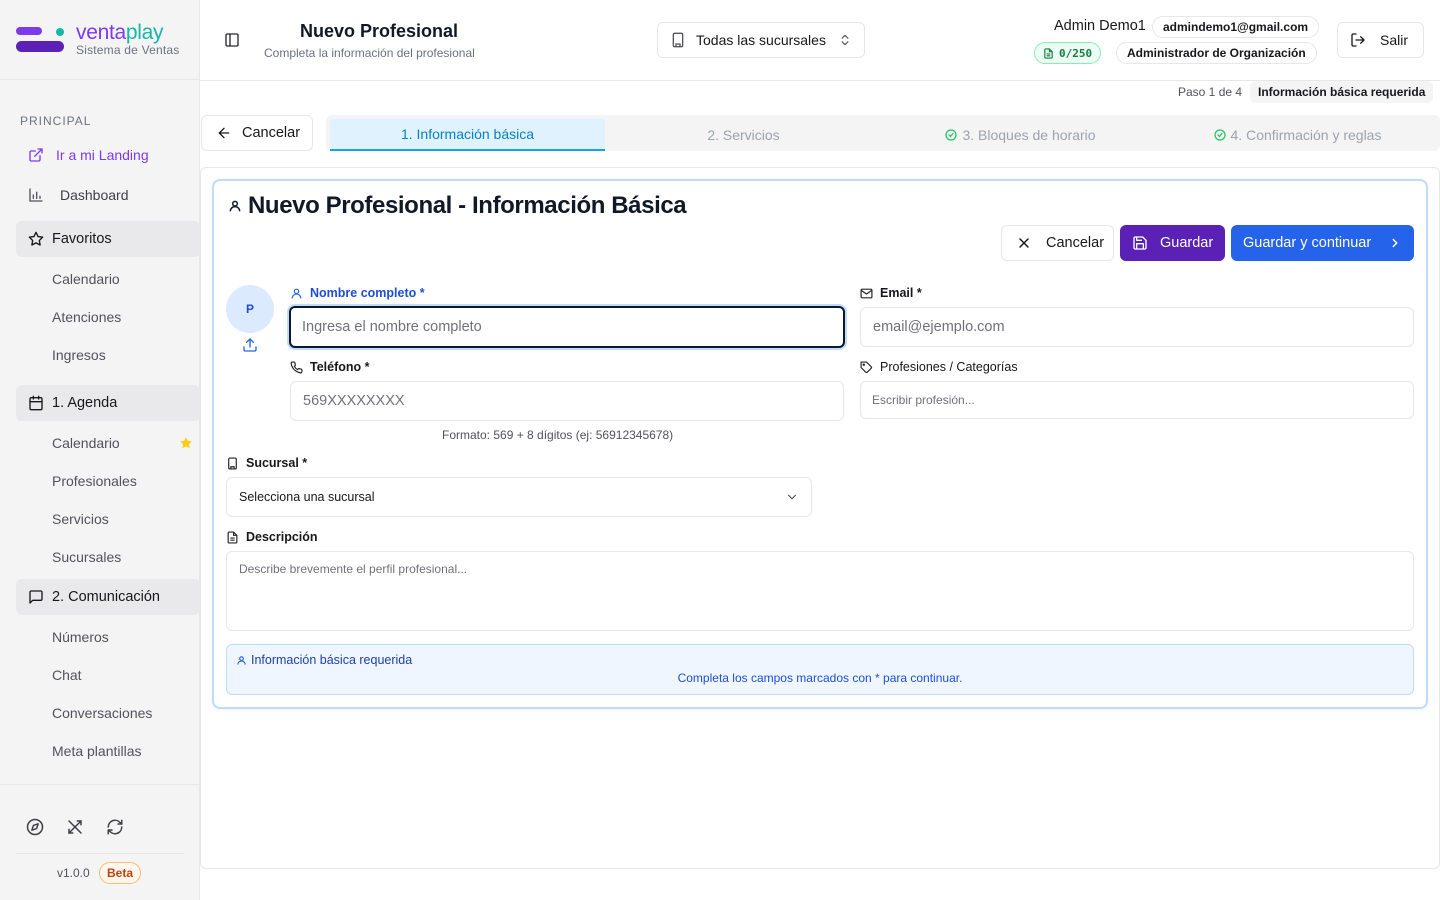 Image resolution: width=1440 pixels, height=900 pixels. I want to click on sidebar-item-servicios: Servicios, so click(80, 519).